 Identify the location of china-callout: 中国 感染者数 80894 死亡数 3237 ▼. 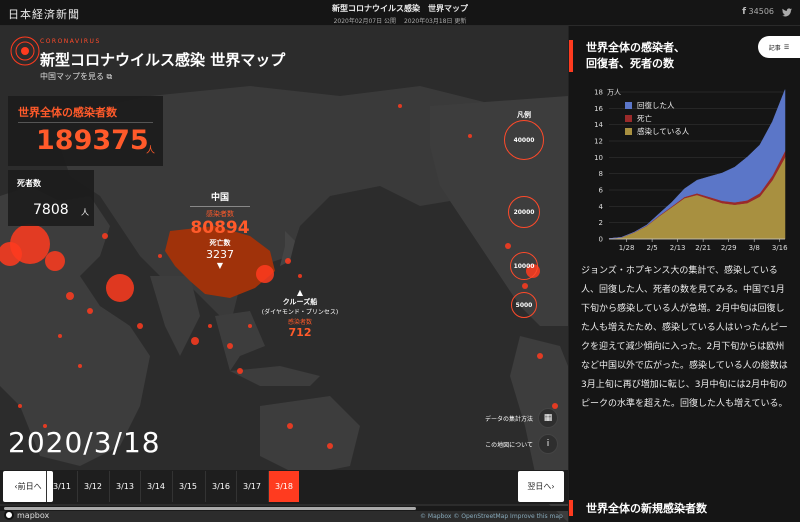
(220, 230).